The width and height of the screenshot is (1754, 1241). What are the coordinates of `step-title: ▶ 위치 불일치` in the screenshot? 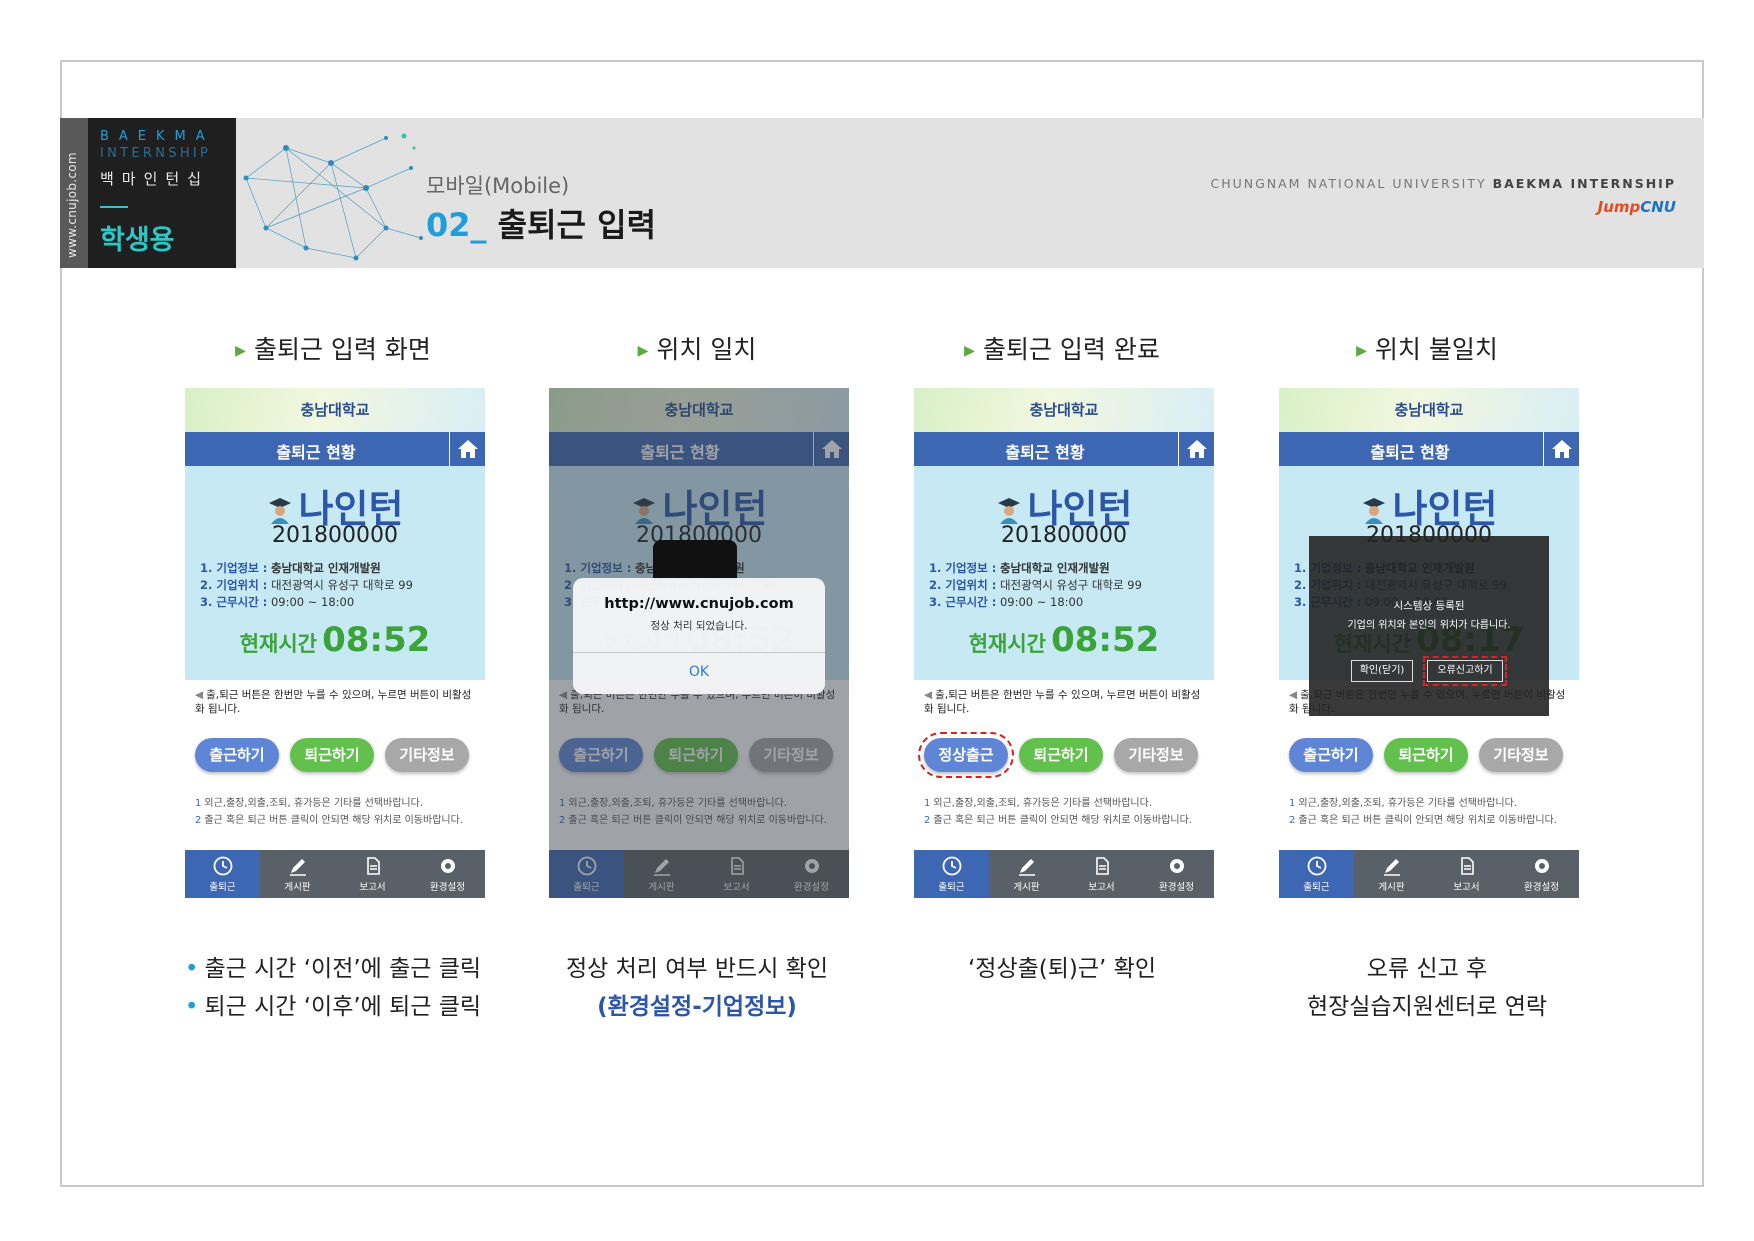 It's located at (1427, 348).